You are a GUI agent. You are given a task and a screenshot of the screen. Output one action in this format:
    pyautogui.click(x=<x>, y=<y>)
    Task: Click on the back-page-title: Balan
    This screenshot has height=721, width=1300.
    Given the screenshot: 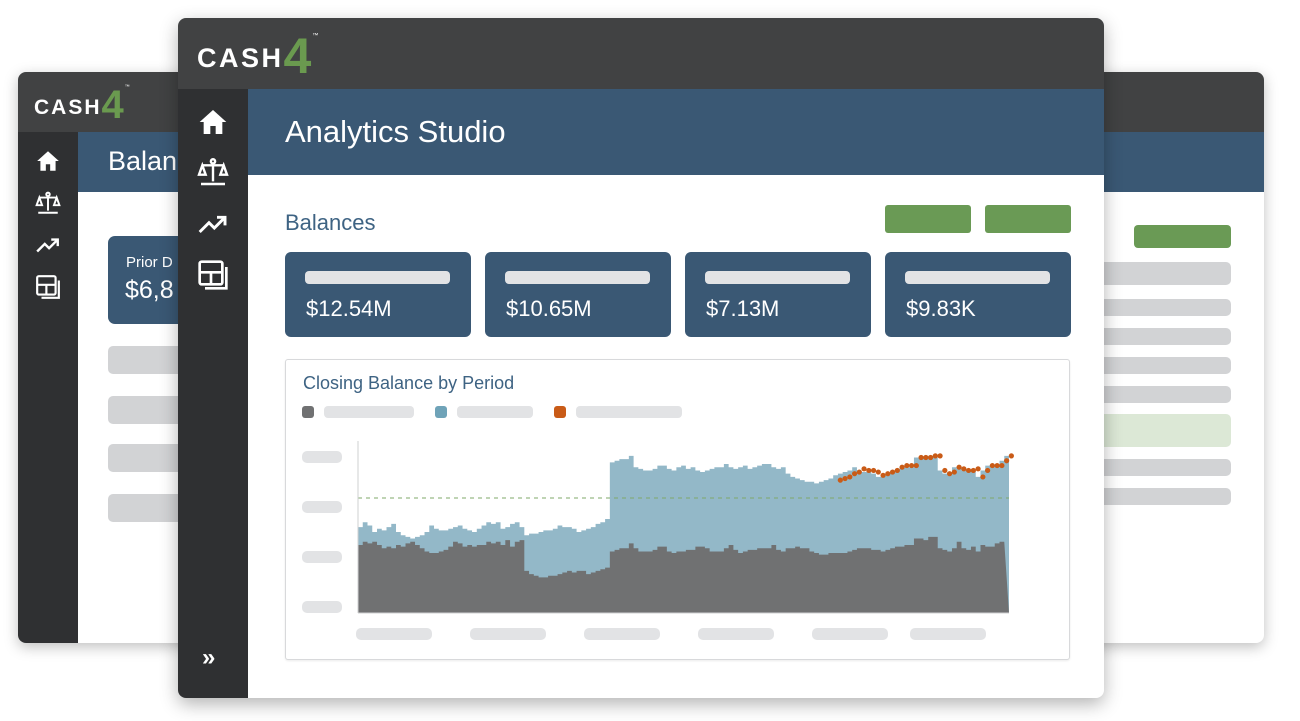 What is the action you would take?
    pyautogui.click(x=143, y=161)
    